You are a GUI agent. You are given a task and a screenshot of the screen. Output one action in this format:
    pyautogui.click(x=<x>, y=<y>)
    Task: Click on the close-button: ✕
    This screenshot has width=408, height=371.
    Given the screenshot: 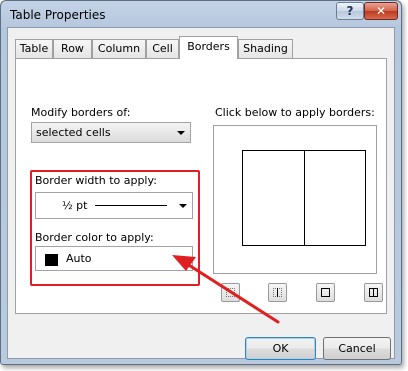 What is the action you would take?
    pyautogui.click(x=381, y=11)
    